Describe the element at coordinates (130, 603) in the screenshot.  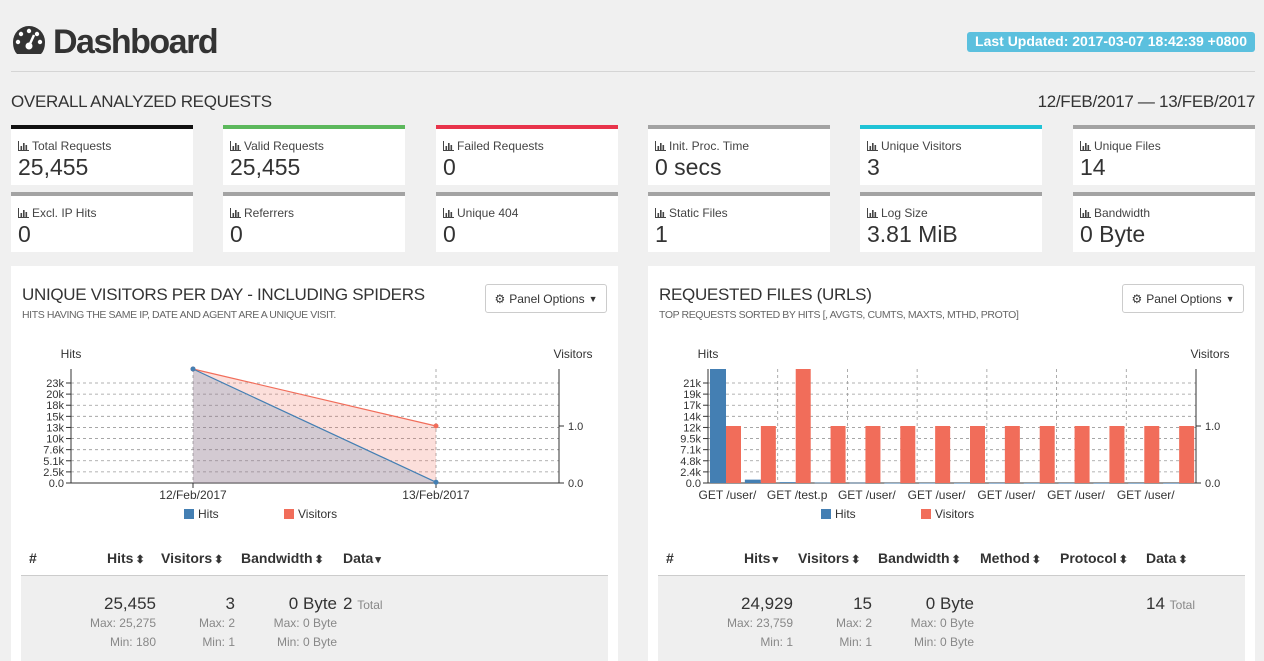
I see `hits-value: 25,455` at that location.